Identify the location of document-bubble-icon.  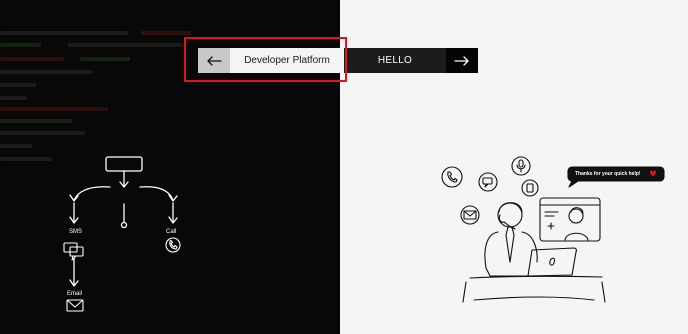
(530, 188).